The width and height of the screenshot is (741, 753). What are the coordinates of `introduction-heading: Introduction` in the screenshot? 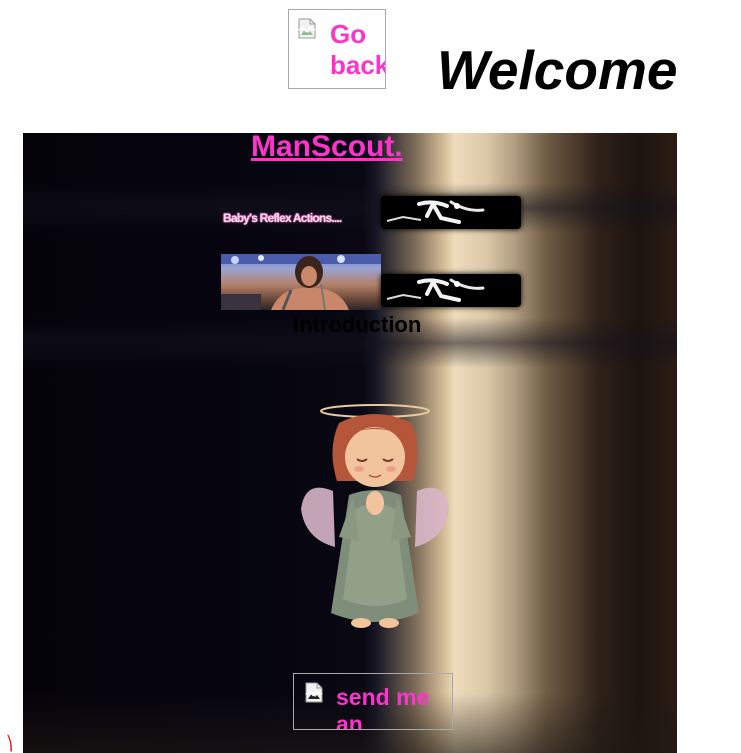 It's located at (357, 324).